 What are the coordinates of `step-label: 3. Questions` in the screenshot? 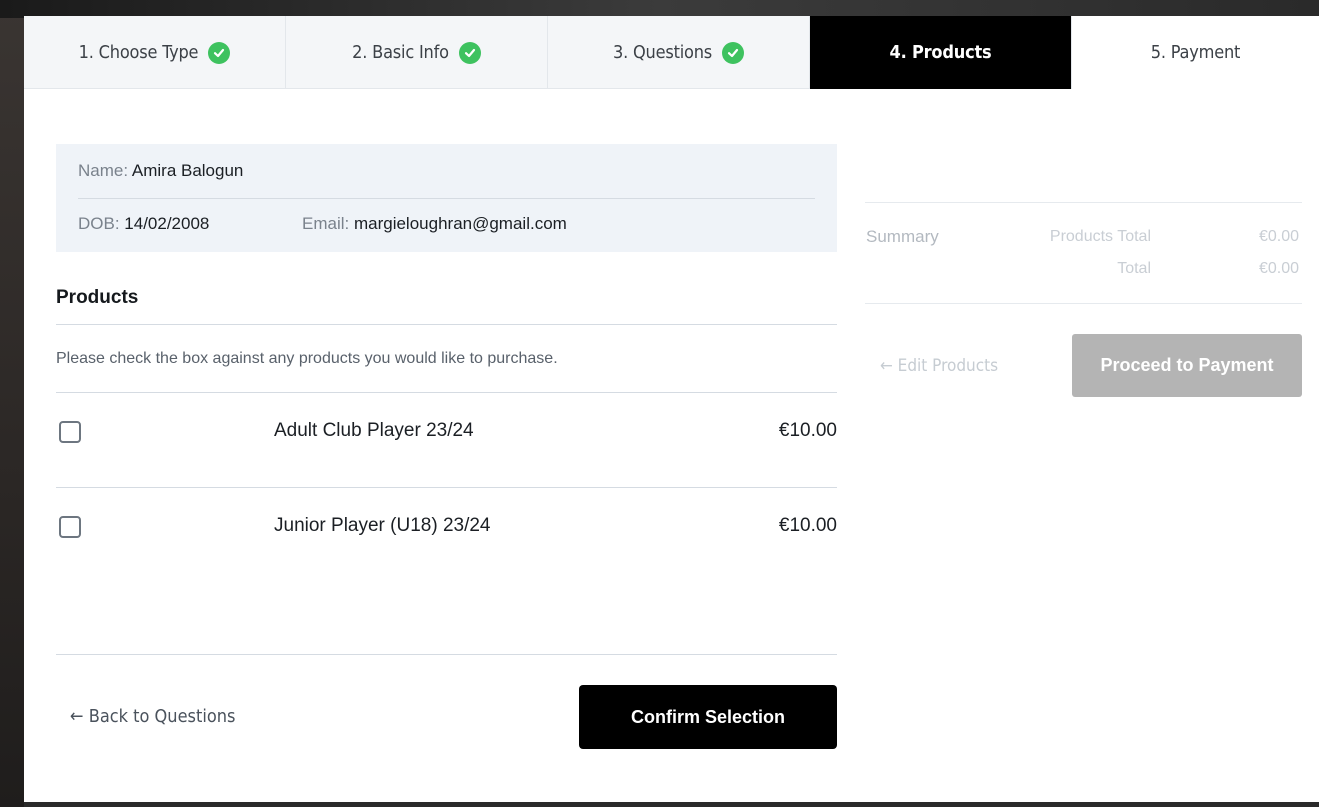 It's located at (662, 52).